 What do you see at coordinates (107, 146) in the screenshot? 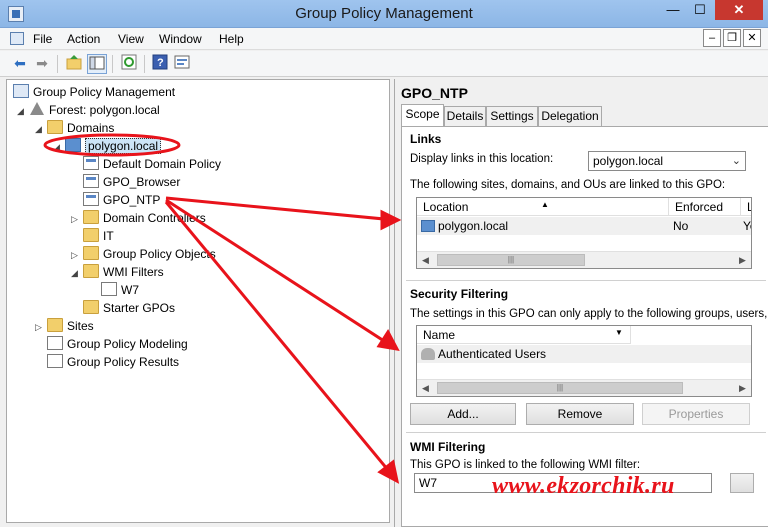
I see `tree-item-polygon-local: ◢ polygon.local` at bounding box center [107, 146].